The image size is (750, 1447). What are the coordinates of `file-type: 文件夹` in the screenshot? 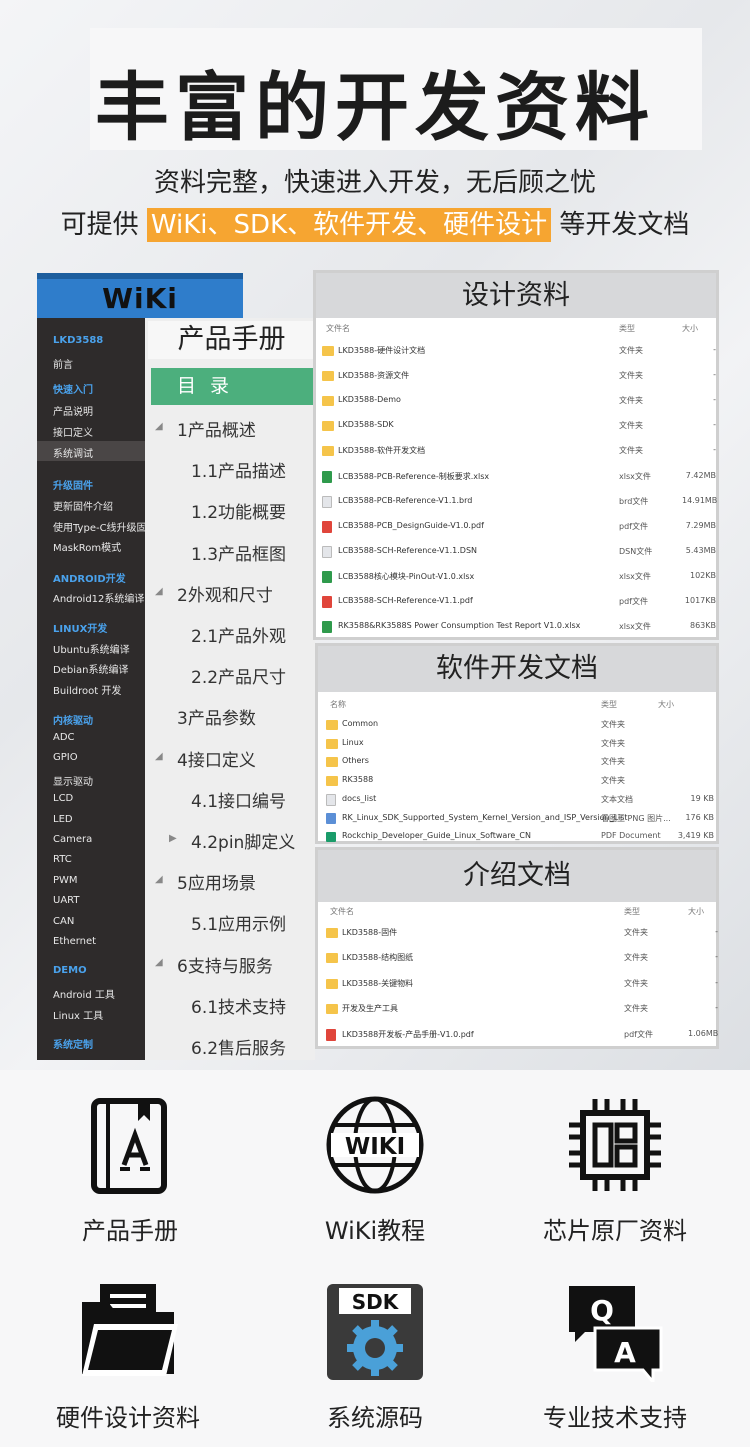 It's located at (613, 781).